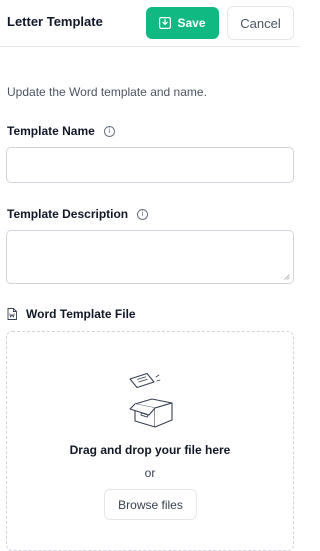 This screenshot has height=551, width=320. Describe the element at coordinates (165, 23) in the screenshot. I see `save-icon` at that location.